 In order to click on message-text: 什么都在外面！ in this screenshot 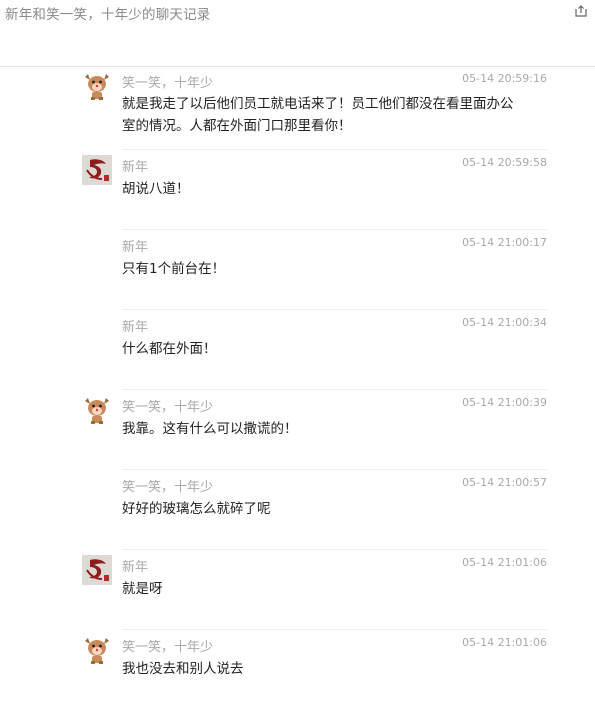, I will do `click(169, 349)`.